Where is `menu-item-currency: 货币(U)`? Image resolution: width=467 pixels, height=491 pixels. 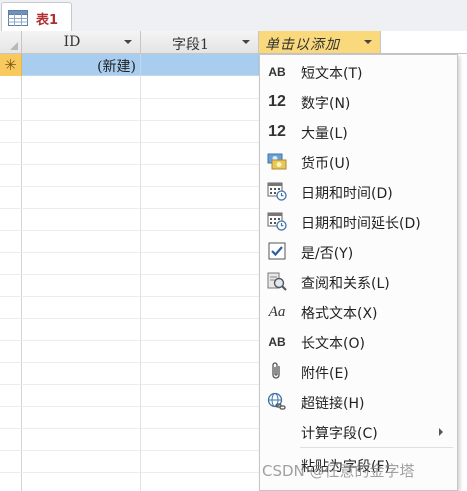 menu-item-currency: 货币(U) is located at coordinates (358, 162).